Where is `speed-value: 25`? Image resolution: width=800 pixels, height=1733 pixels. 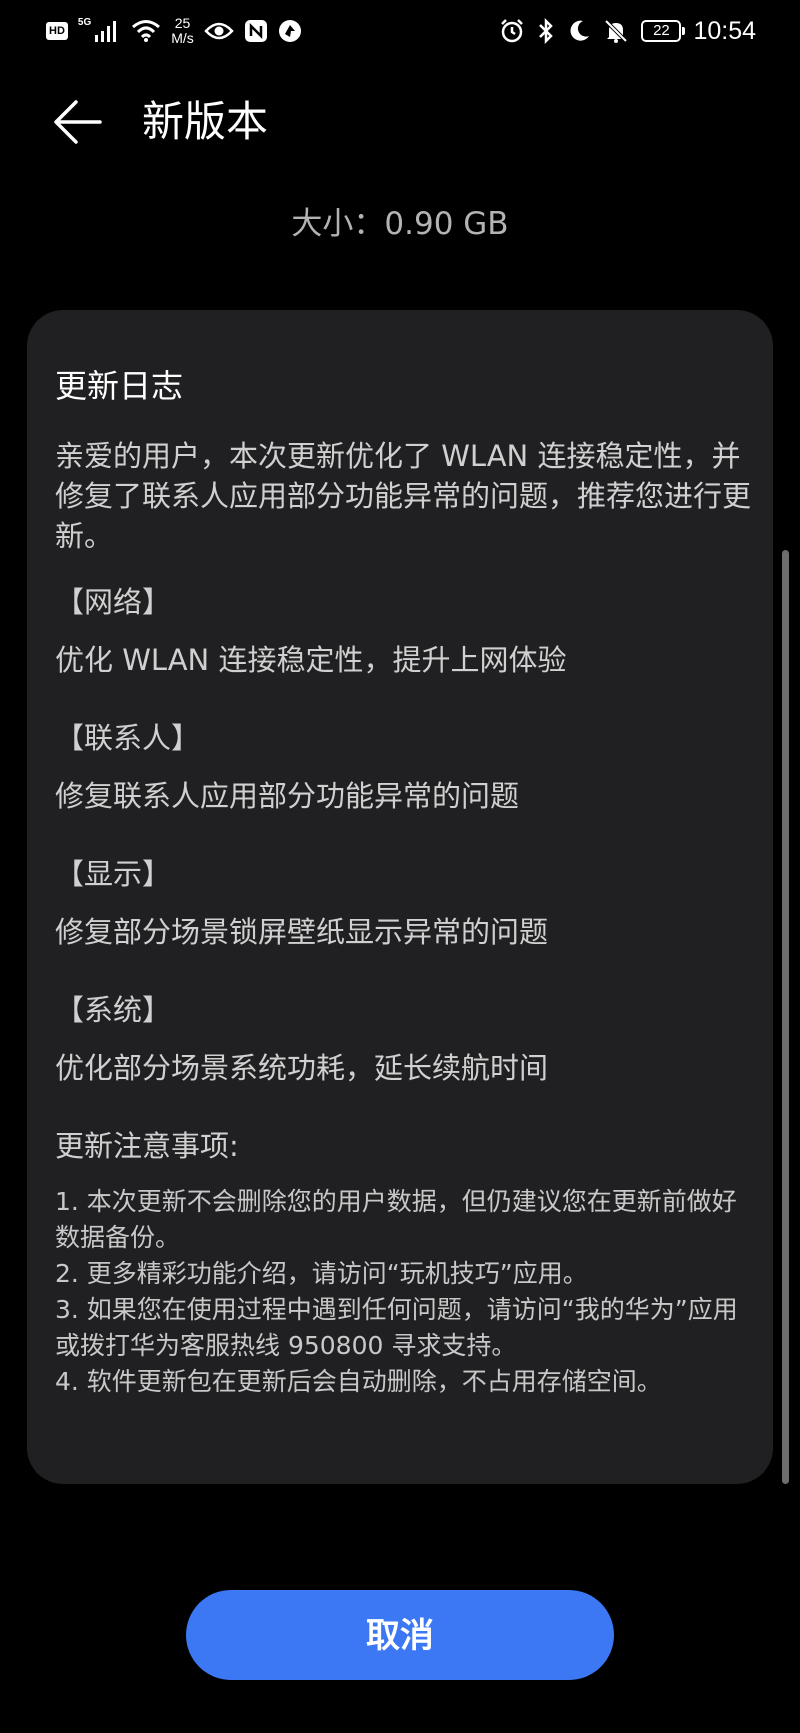 speed-value: 25 is located at coordinates (182, 23).